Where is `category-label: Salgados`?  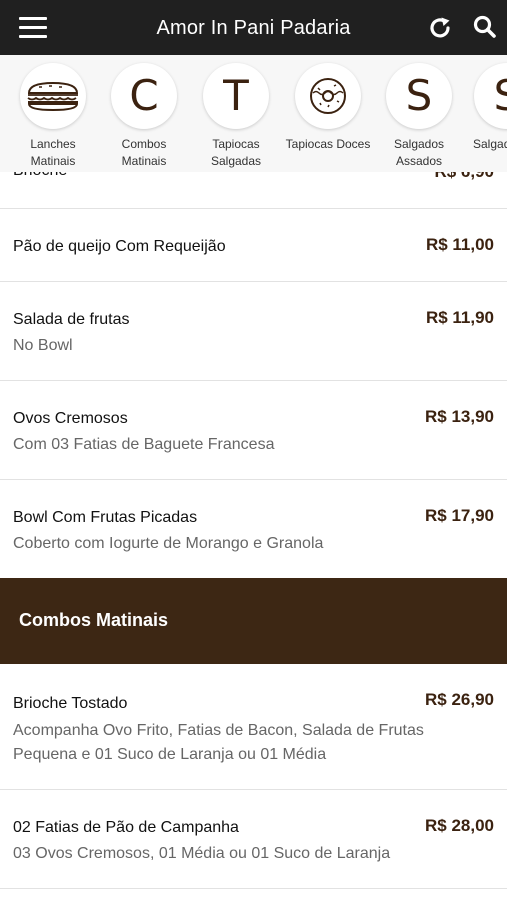 category-label: Salgados is located at coordinates (419, 144).